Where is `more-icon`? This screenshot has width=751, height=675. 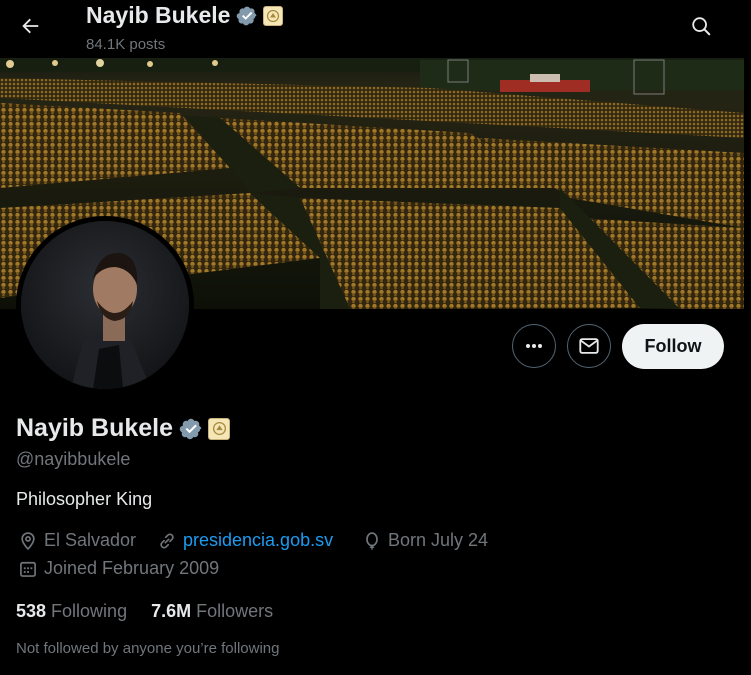 more-icon is located at coordinates (534, 346).